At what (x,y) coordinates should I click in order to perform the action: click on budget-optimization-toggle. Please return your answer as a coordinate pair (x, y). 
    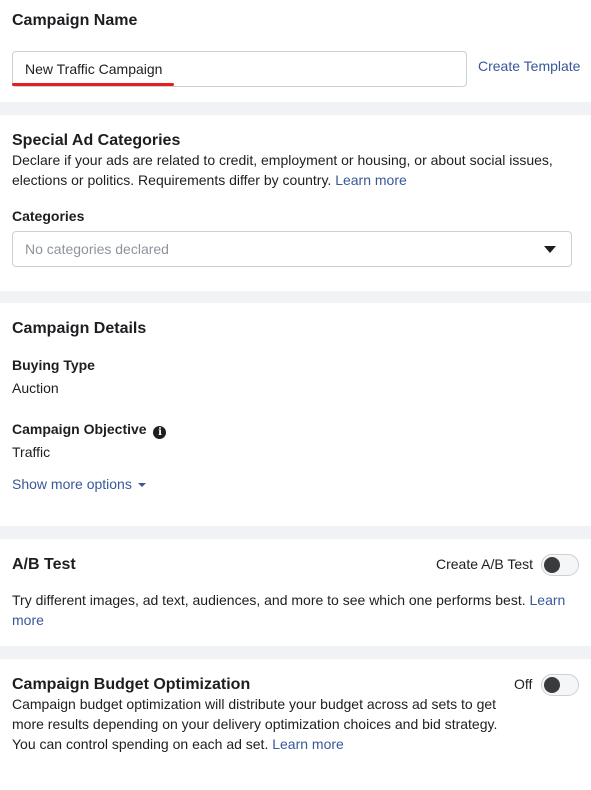
    Looking at the image, I should click on (560, 685).